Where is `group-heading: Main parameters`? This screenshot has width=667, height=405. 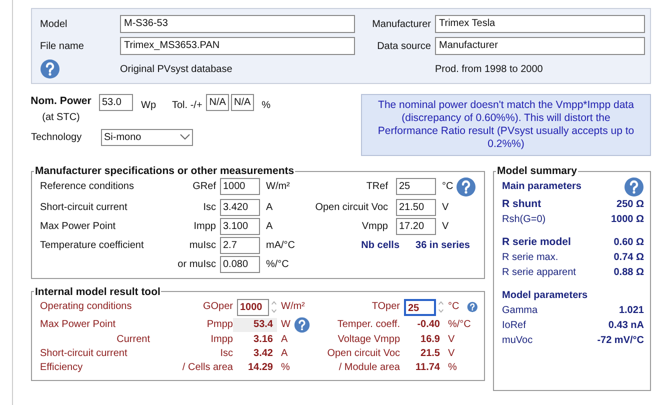 group-heading: Main parameters is located at coordinates (542, 187).